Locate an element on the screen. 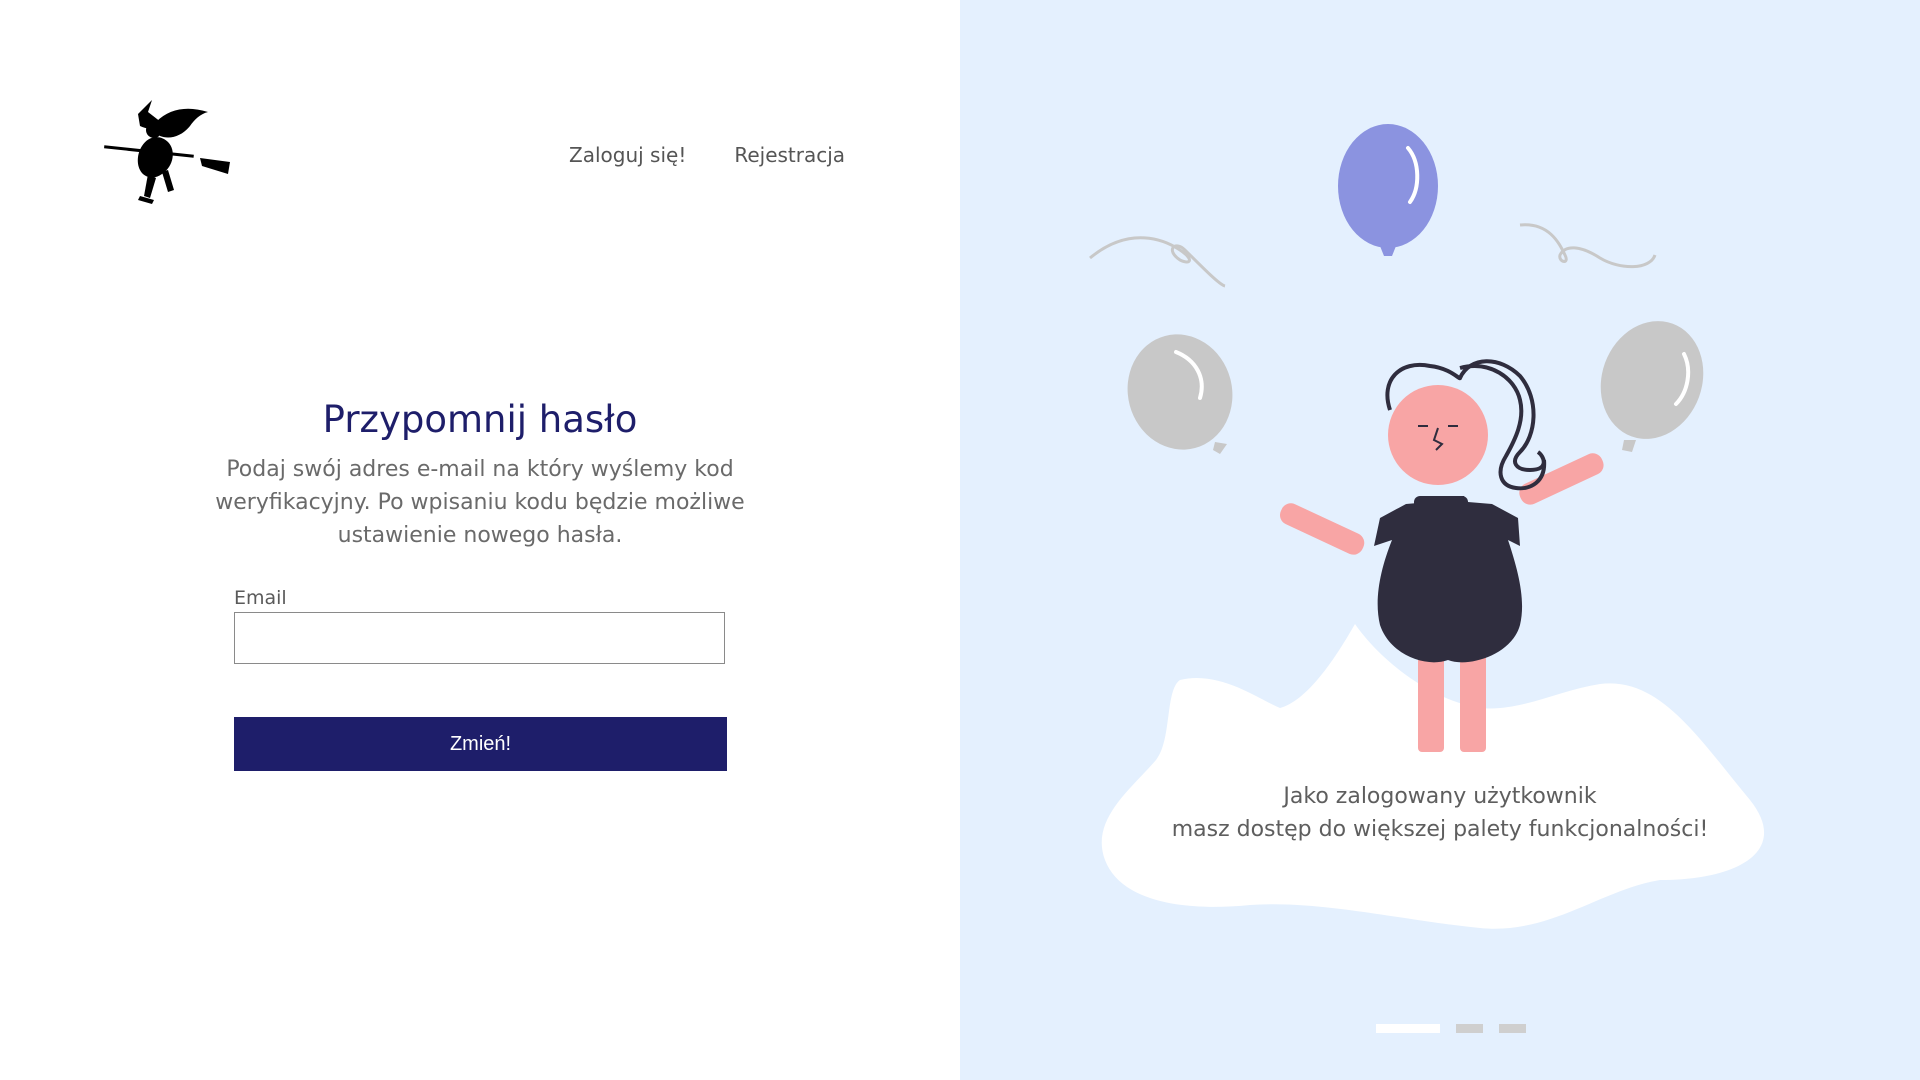  balloon-gray-left-icon is located at coordinates (1180, 394).